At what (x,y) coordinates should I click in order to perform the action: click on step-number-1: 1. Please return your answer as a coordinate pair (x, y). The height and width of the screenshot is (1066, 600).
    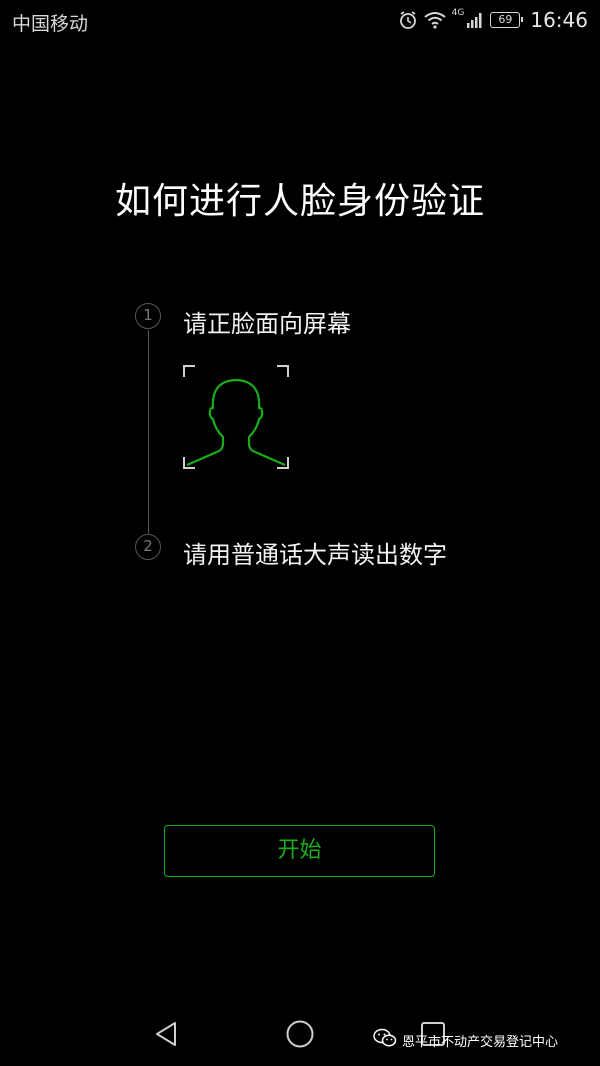
    Looking at the image, I should click on (148, 316).